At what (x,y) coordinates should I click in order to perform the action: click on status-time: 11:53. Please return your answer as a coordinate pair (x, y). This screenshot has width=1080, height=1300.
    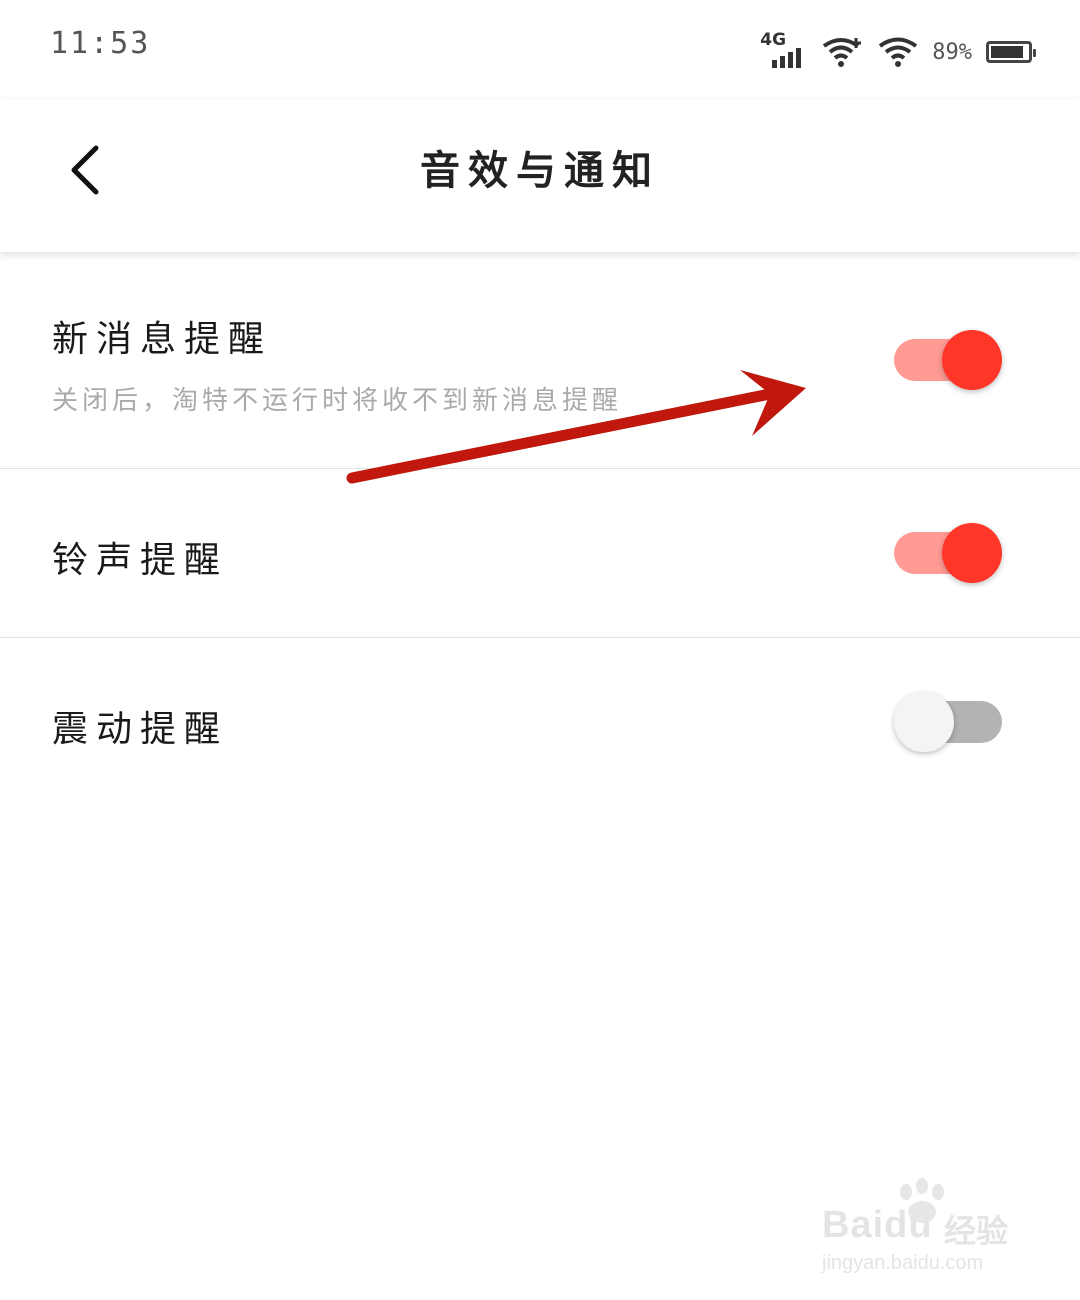
    Looking at the image, I should click on (100, 43).